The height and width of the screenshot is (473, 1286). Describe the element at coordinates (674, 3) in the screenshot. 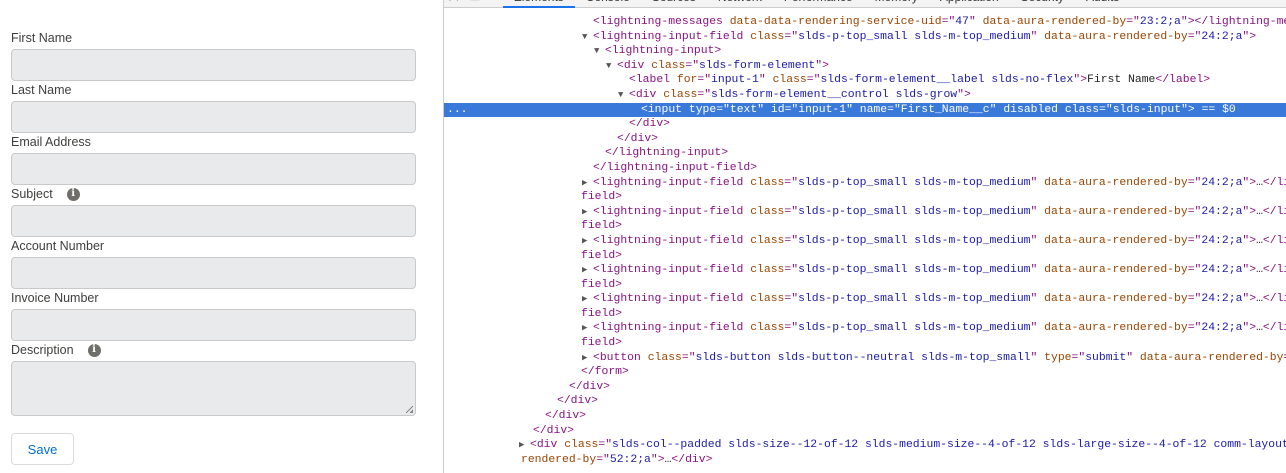

I see `devtools-tab-sources: Sources` at that location.